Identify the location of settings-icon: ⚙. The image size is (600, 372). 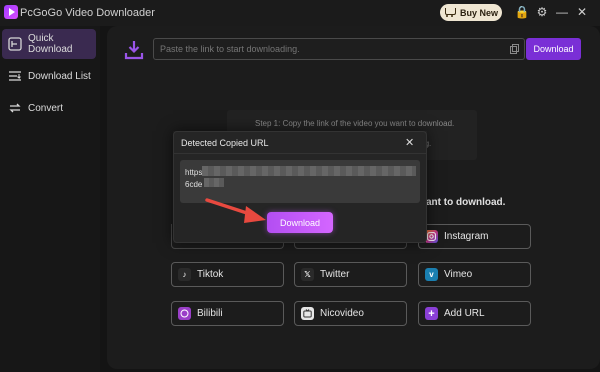
(542, 12).